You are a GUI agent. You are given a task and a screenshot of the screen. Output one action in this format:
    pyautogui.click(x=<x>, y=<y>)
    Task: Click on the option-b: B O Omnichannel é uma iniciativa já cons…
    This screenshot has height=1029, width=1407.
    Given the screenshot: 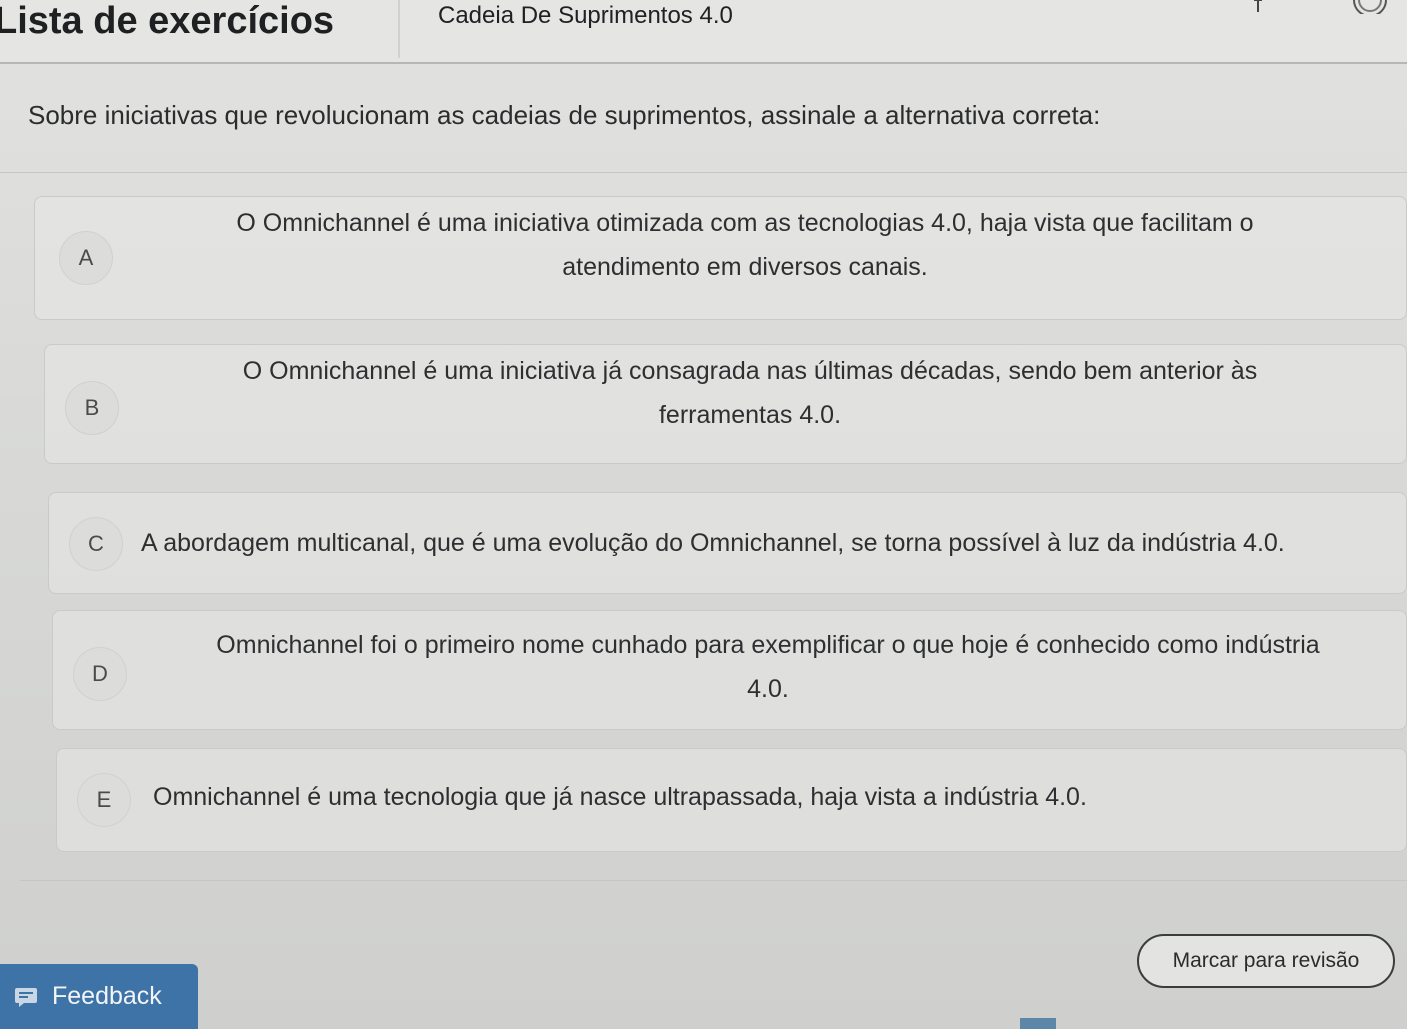 What is the action you would take?
    pyautogui.click(x=725, y=404)
    